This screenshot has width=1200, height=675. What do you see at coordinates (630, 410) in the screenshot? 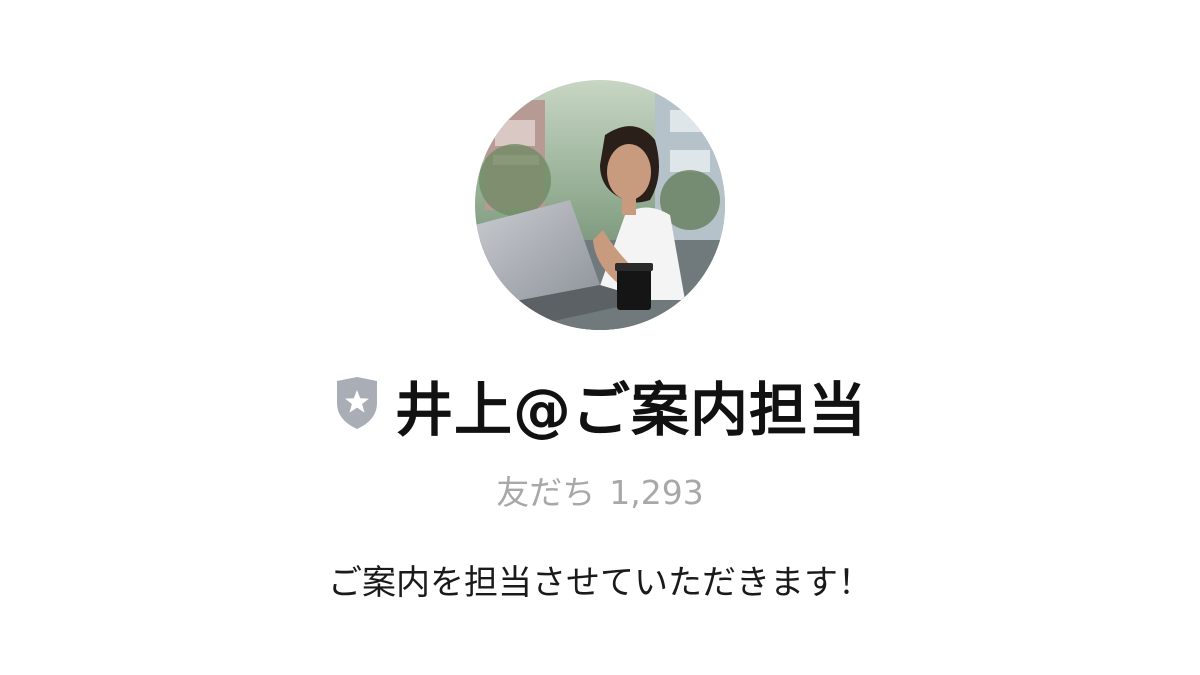
I see `account-name: 井上@ご案内担当` at bounding box center [630, 410].